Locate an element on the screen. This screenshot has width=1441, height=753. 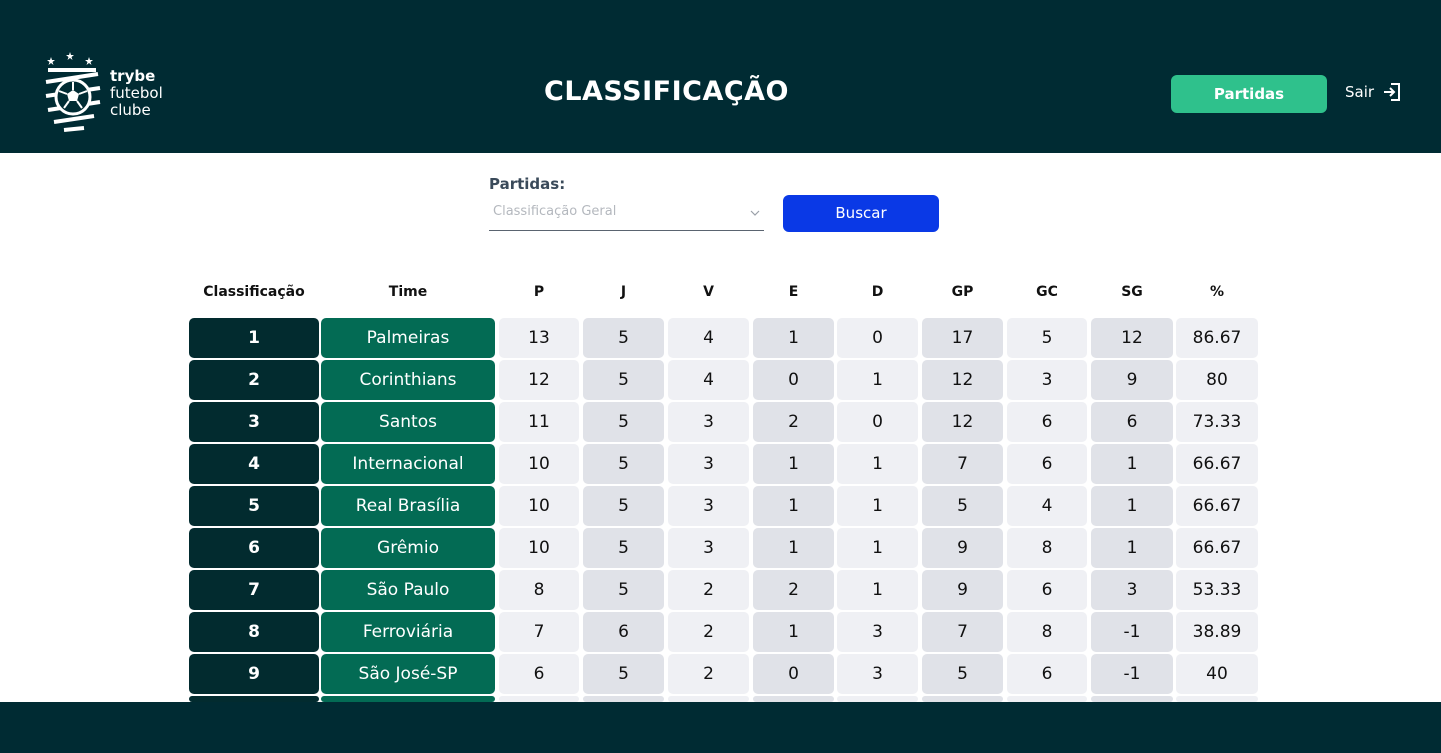
logout-button: Sair is located at coordinates (1373, 92).